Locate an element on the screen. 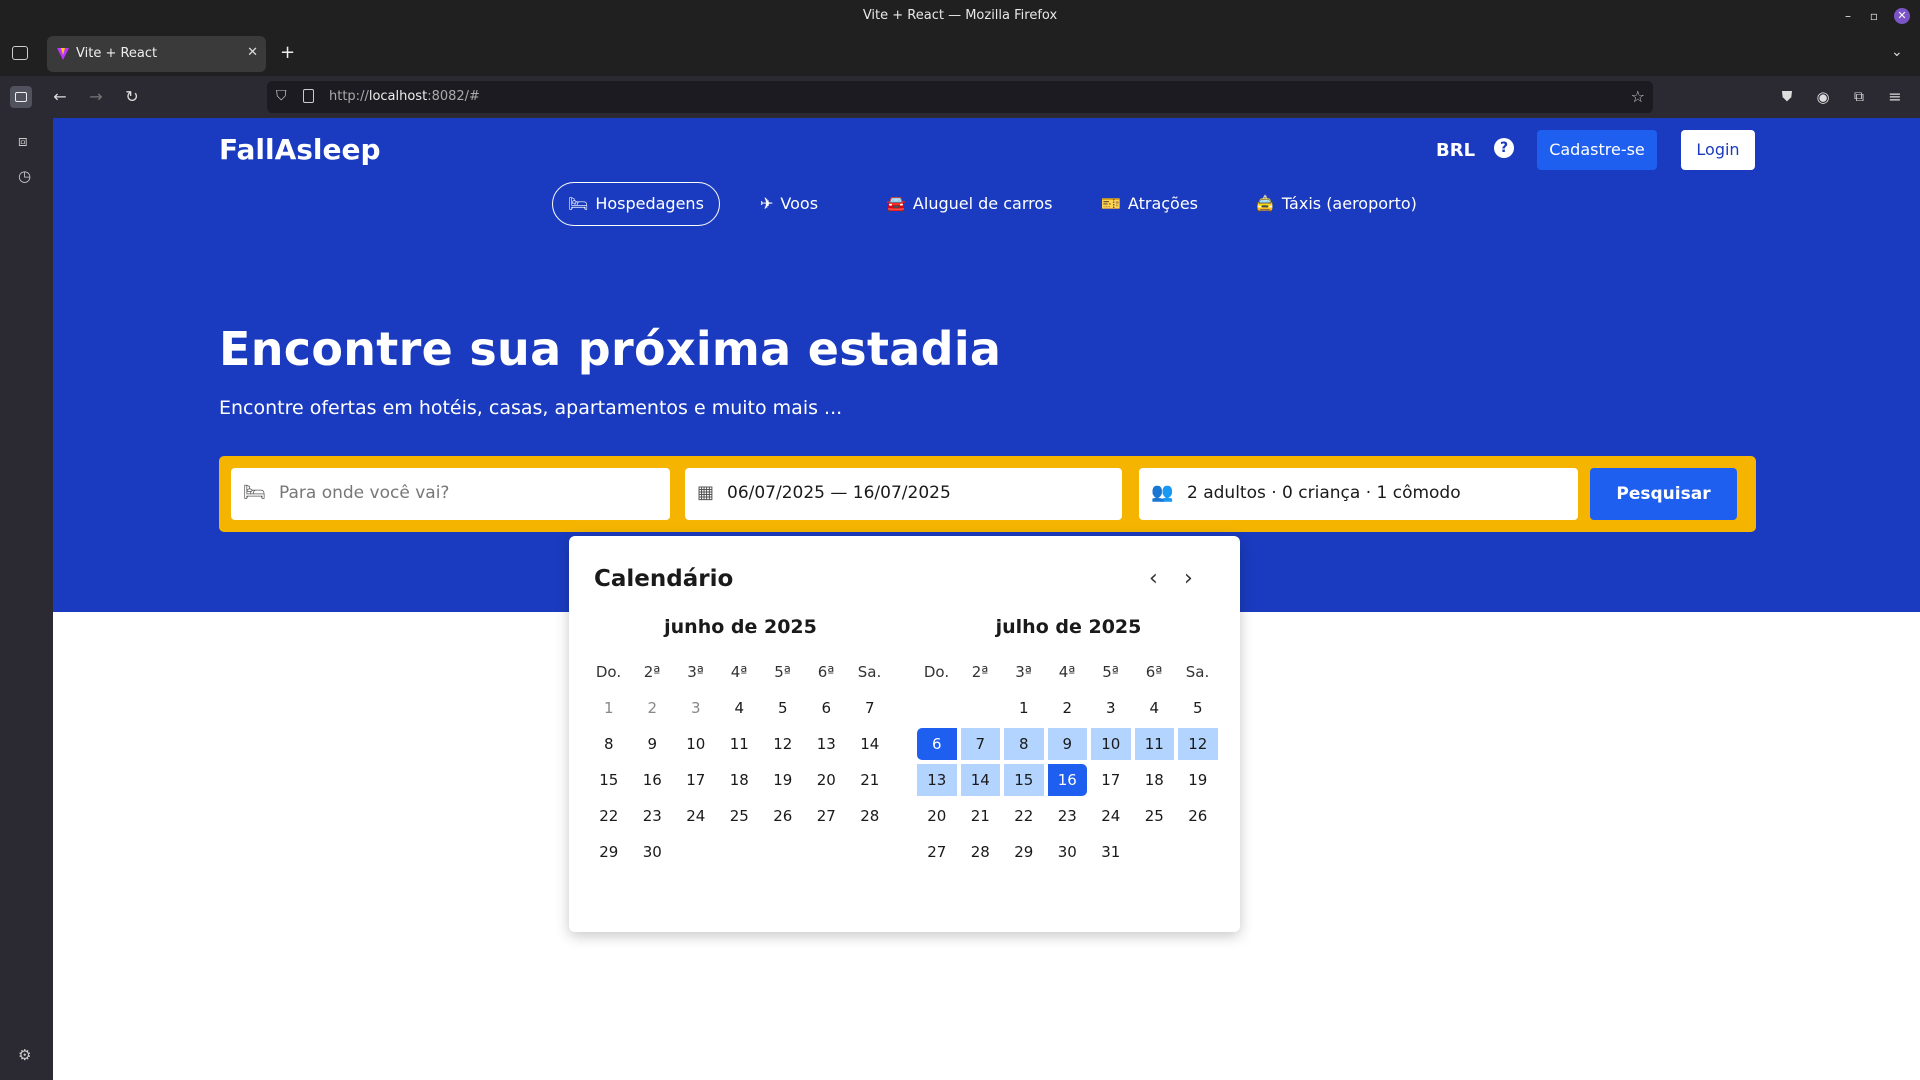 The image size is (1920, 1080). tracking-protection-icon: ⛉ is located at coordinates (281, 96).